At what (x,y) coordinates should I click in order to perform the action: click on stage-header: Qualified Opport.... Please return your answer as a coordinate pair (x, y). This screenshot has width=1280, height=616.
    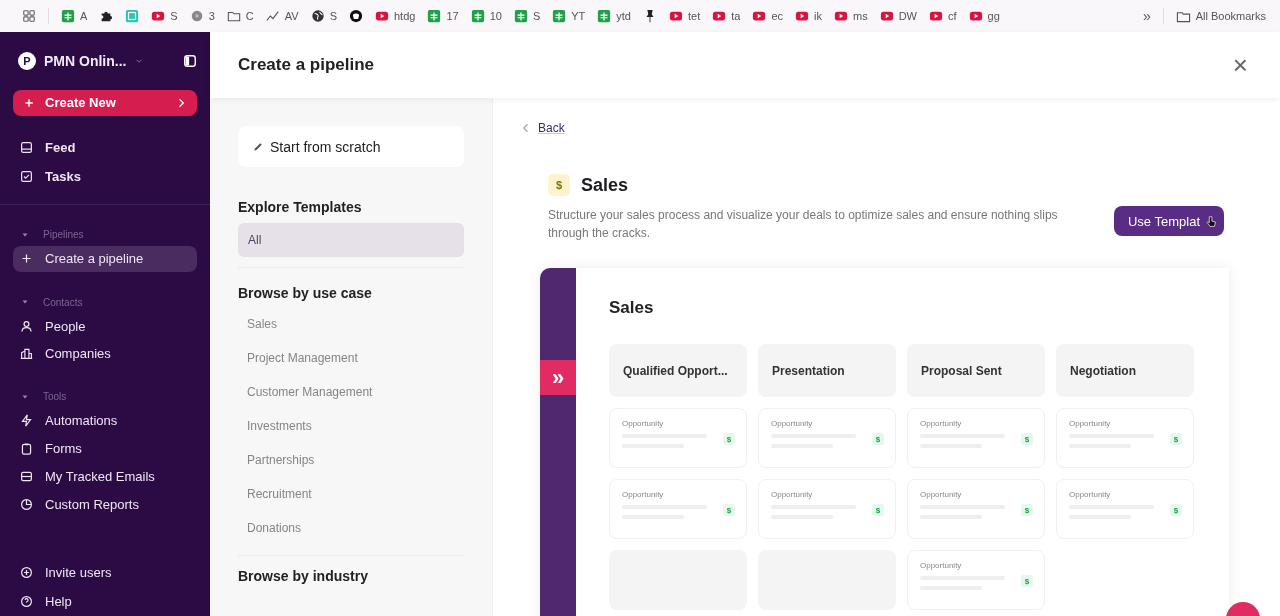
    Looking at the image, I should click on (678, 370).